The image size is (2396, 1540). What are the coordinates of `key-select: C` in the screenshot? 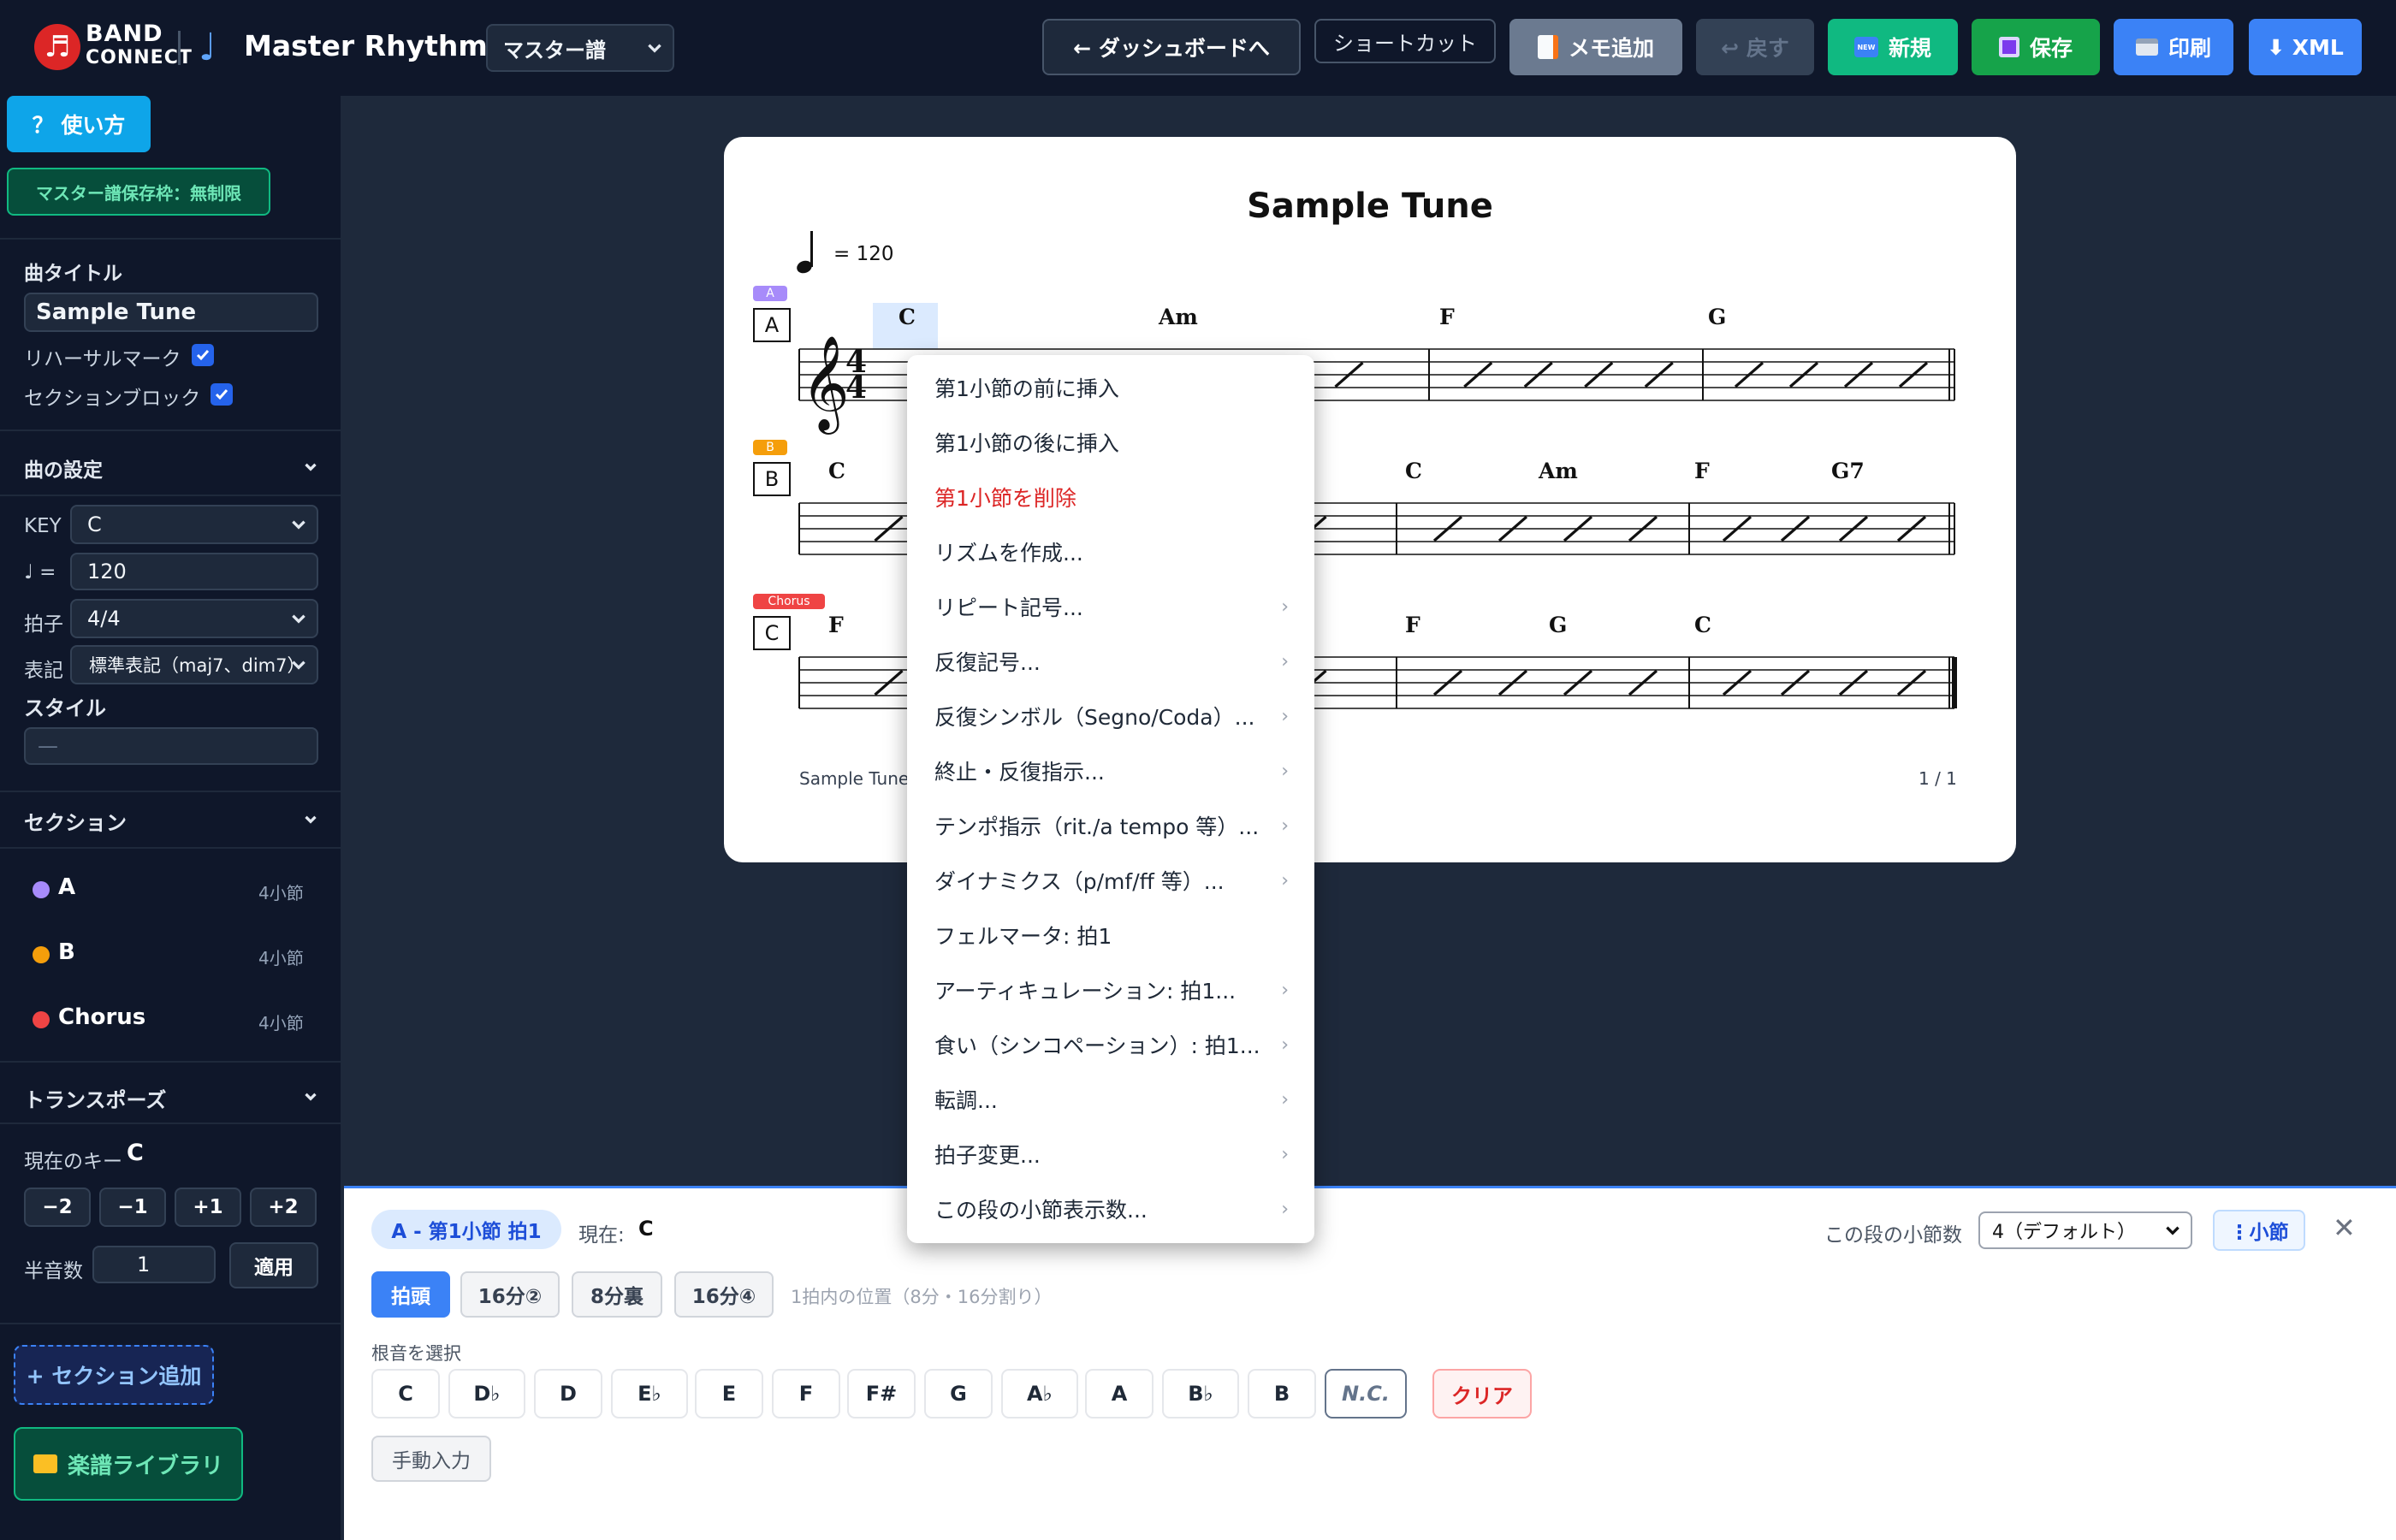 It's located at (194, 524).